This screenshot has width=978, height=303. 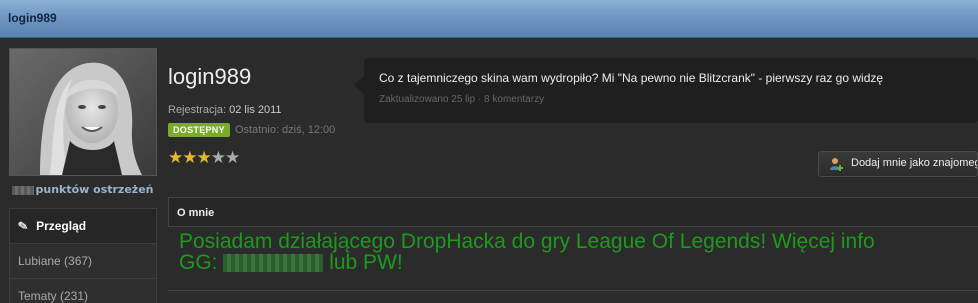 What do you see at coordinates (273, 263) in the screenshot?
I see `redacted-number` at bounding box center [273, 263].